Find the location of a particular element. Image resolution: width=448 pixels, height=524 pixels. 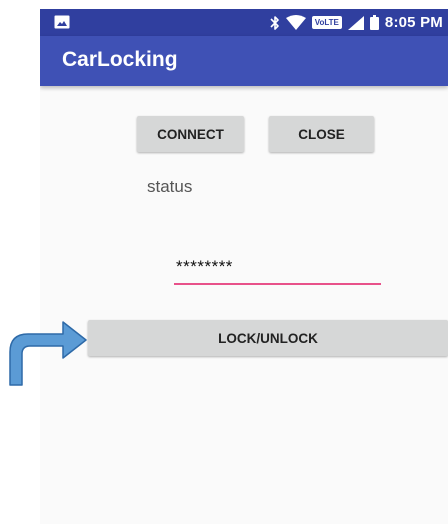

connect-button: CONNECT is located at coordinates (190, 134).